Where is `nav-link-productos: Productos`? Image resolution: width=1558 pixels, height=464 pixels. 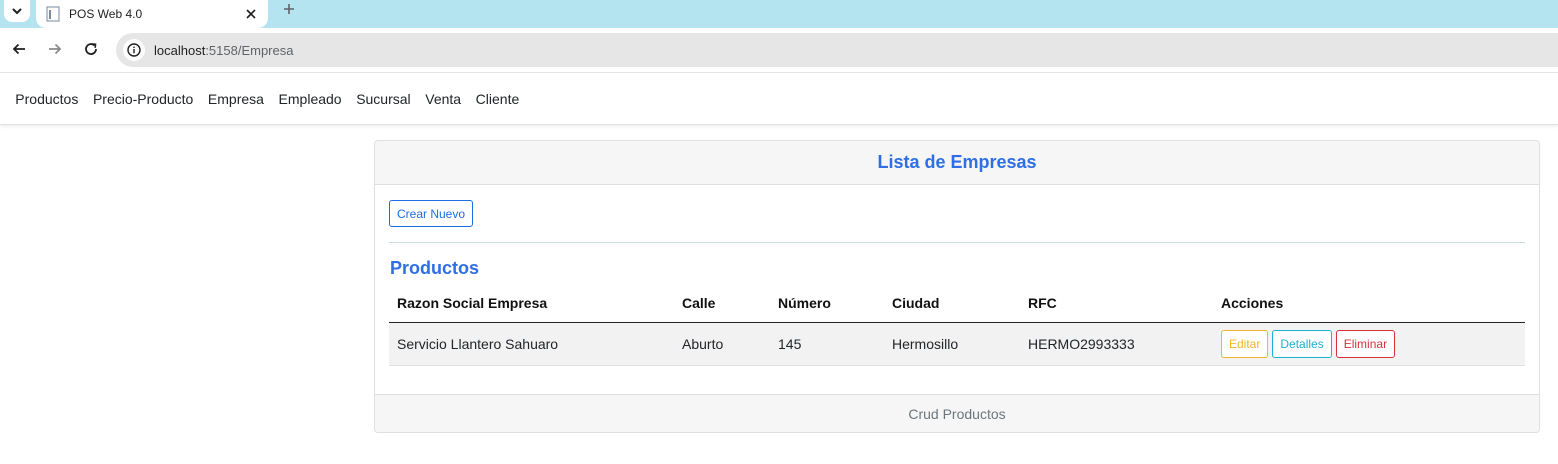
nav-link-productos: Productos is located at coordinates (47, 99).